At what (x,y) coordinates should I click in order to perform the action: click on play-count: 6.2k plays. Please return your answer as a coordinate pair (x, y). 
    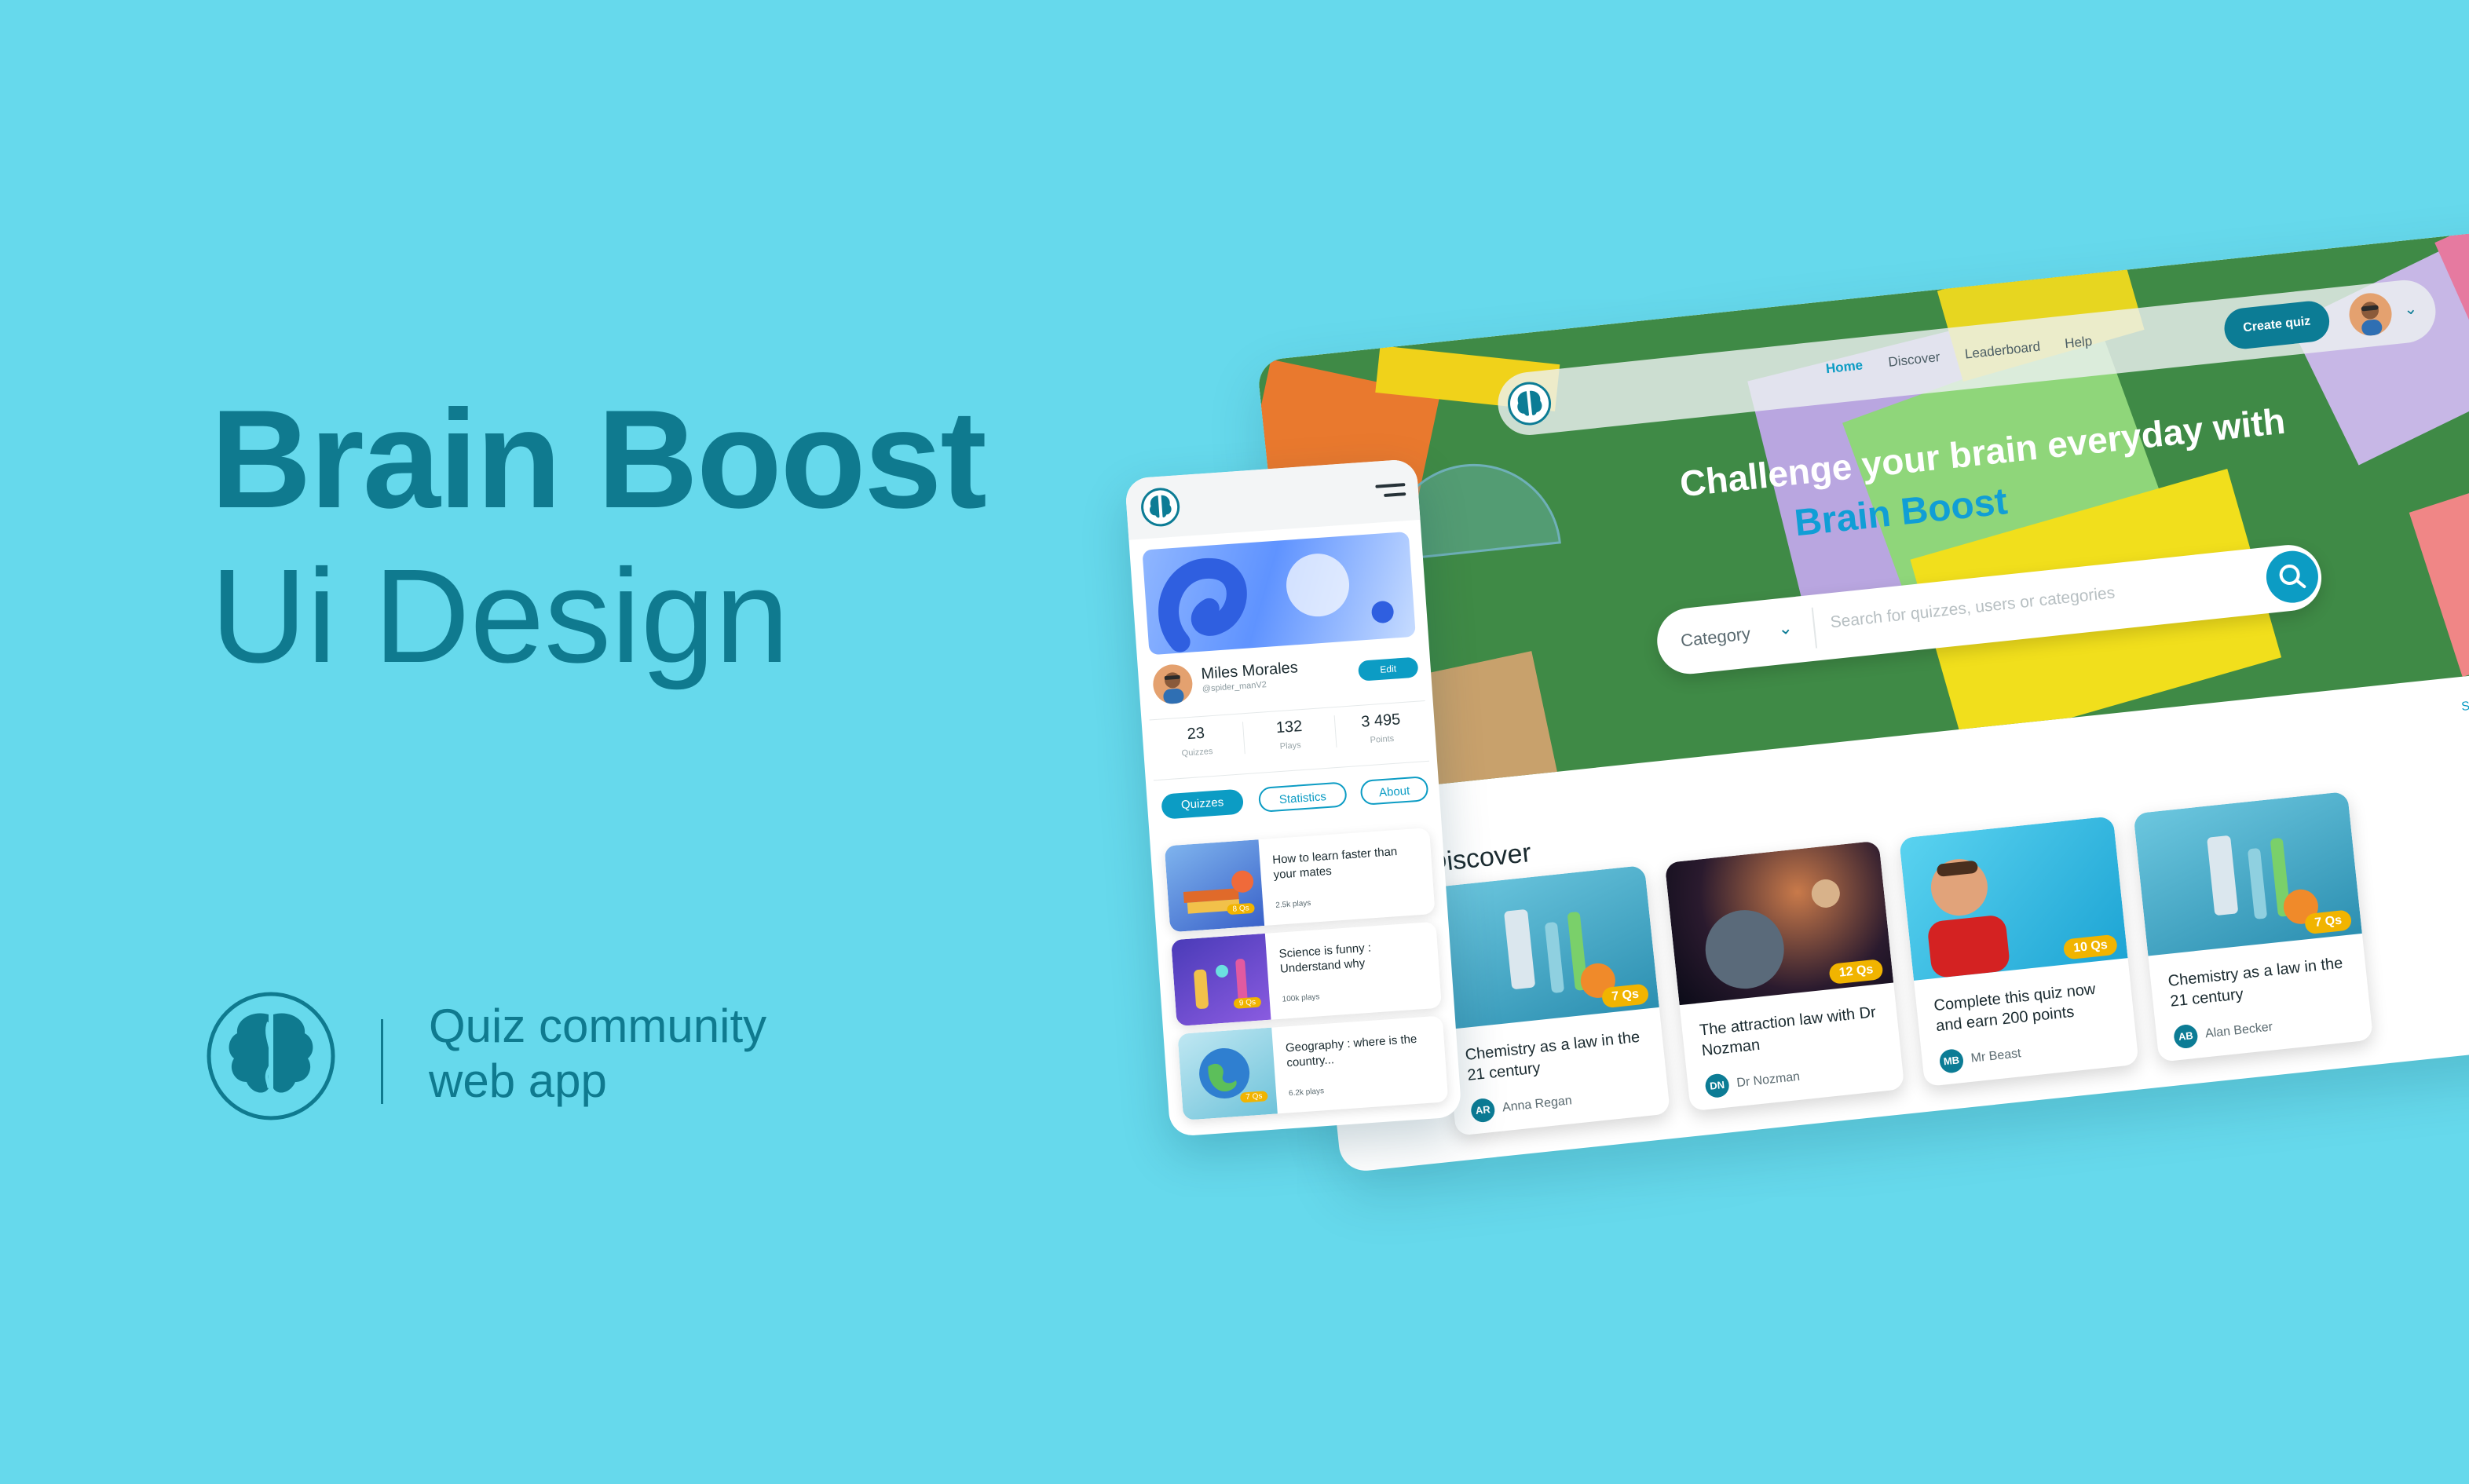
    Looking at the image, I should click on (1306, 1092).